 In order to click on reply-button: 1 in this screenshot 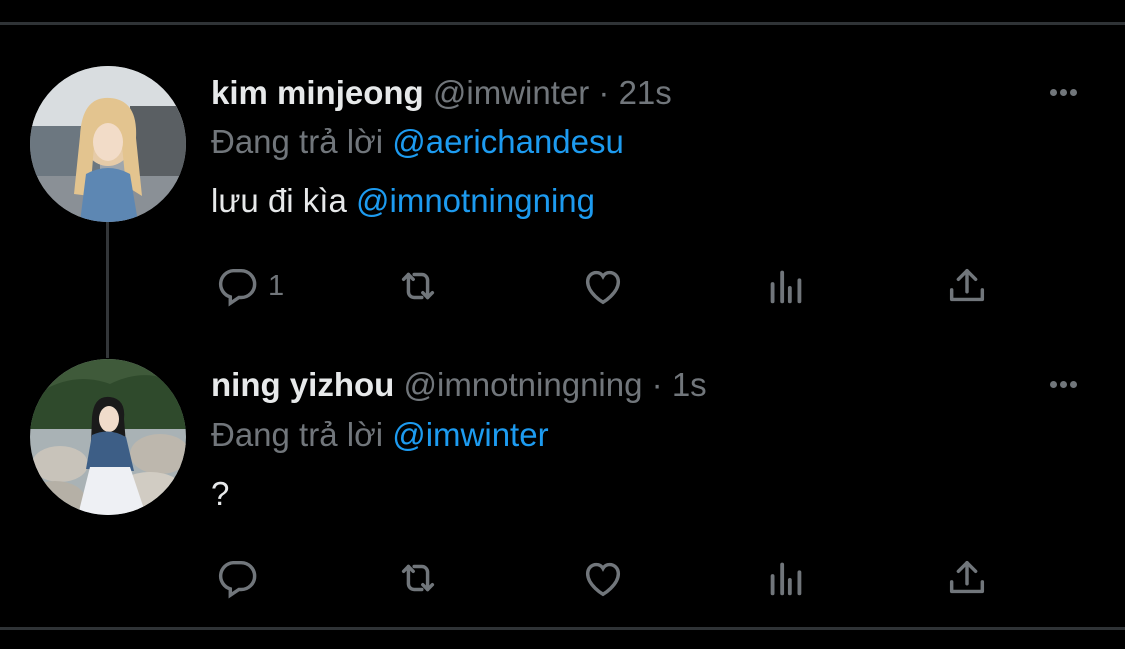, I will do `click(249, 286)`.